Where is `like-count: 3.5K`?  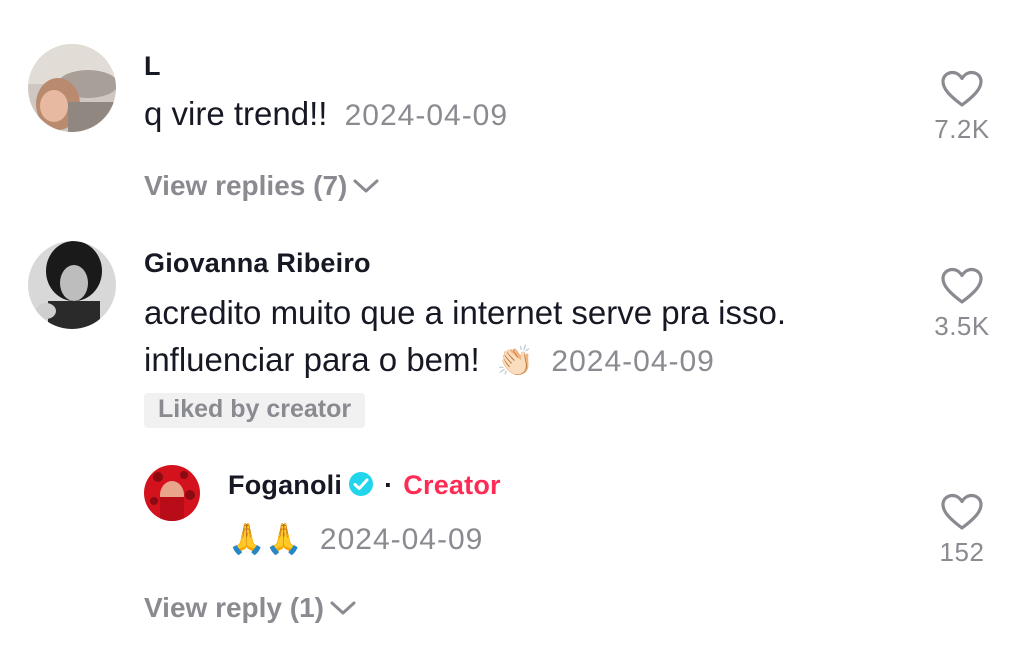 like-count: 3.5K is located at coordinates (962, 326).